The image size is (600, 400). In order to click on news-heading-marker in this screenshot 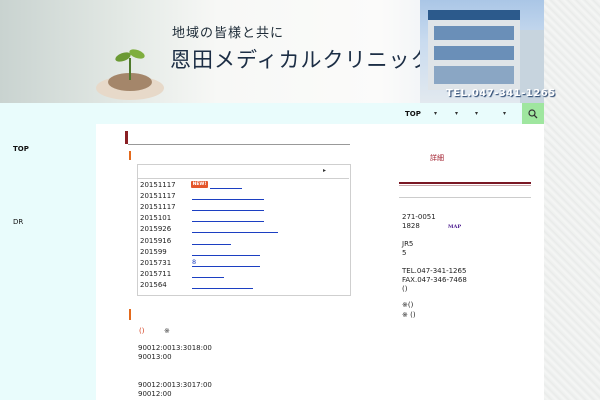, I will do `click(130, 155)`.